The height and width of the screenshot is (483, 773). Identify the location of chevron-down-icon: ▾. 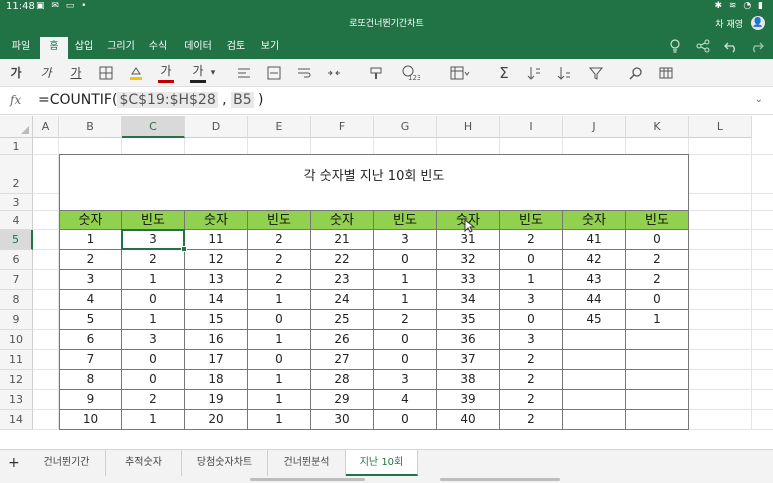
(213, 73).